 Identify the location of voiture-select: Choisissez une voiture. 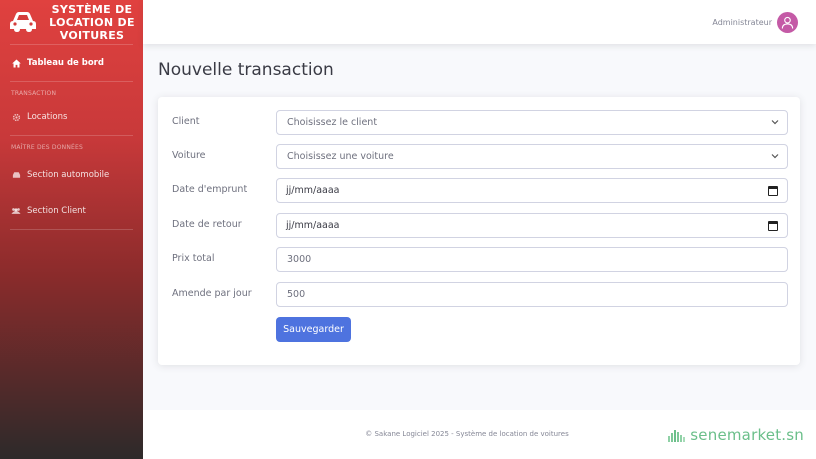
(532, 156).